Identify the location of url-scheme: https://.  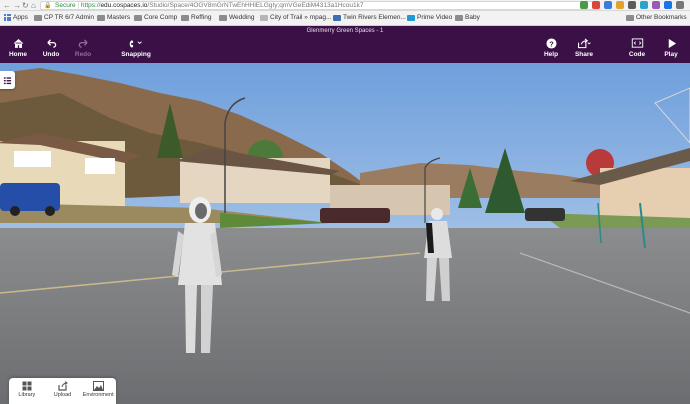
(90, 5).